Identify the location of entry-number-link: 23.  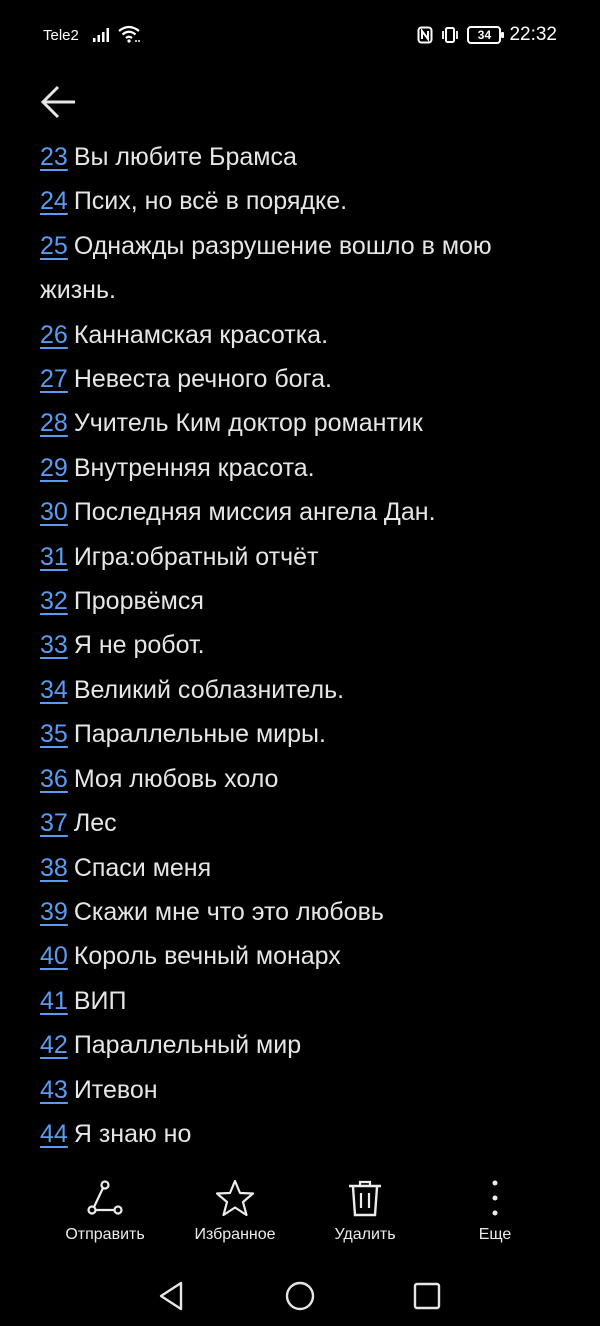
(54, 157).